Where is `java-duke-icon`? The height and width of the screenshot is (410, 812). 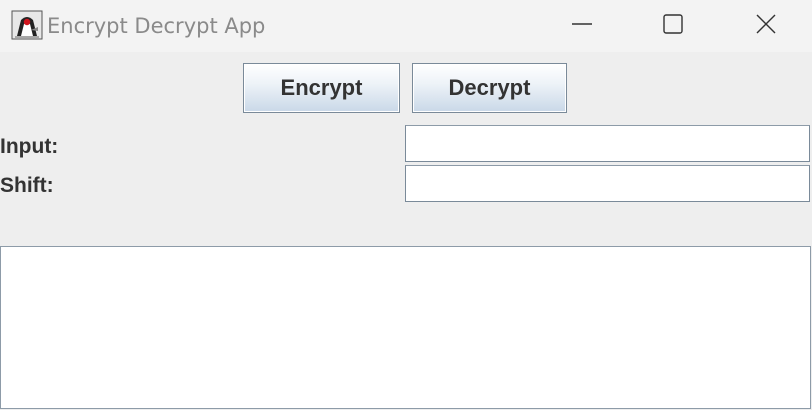 java-duke-icon is located at coordinates (27, 25).